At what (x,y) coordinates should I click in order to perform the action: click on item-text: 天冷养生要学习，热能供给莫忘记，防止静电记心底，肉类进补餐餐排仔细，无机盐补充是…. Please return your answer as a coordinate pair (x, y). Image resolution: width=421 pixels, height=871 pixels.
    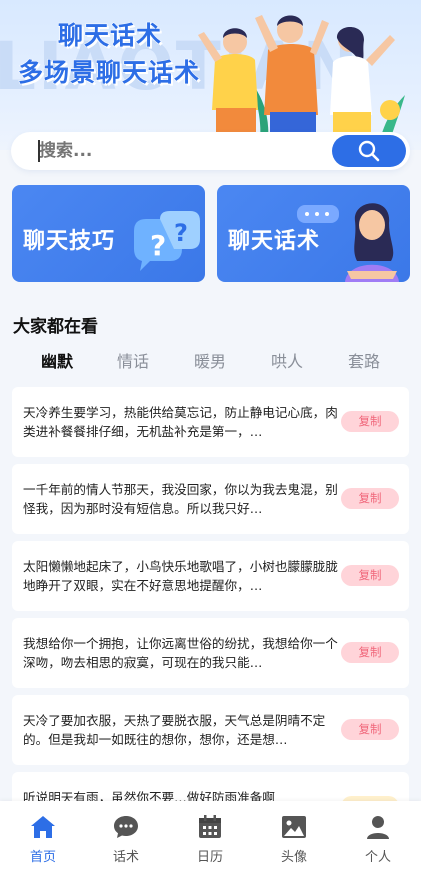
    Looking at the image, I should click on (180, 422).